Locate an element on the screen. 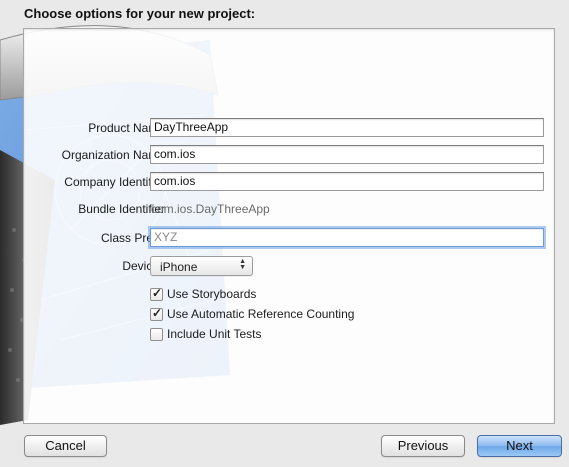  include-unit-tests-label: Include Unit Tests is located at coordinates (214, 334).